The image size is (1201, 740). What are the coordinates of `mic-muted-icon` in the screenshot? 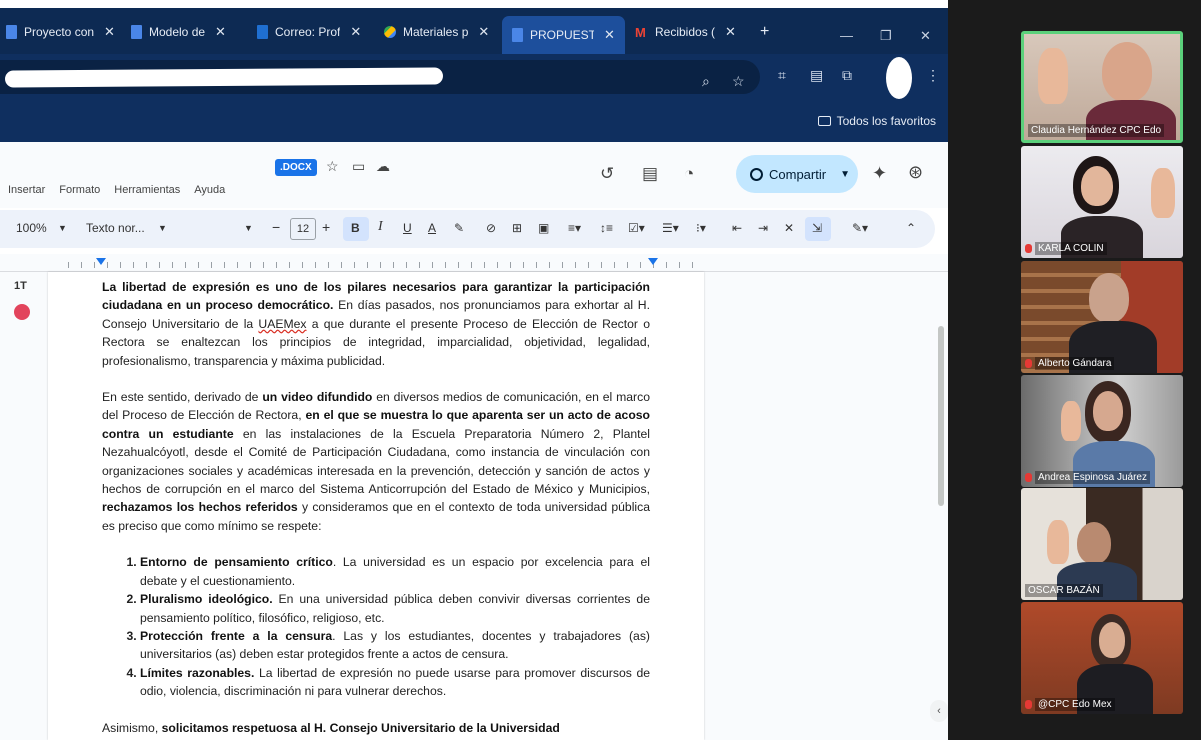 It's located at (1028, 477).